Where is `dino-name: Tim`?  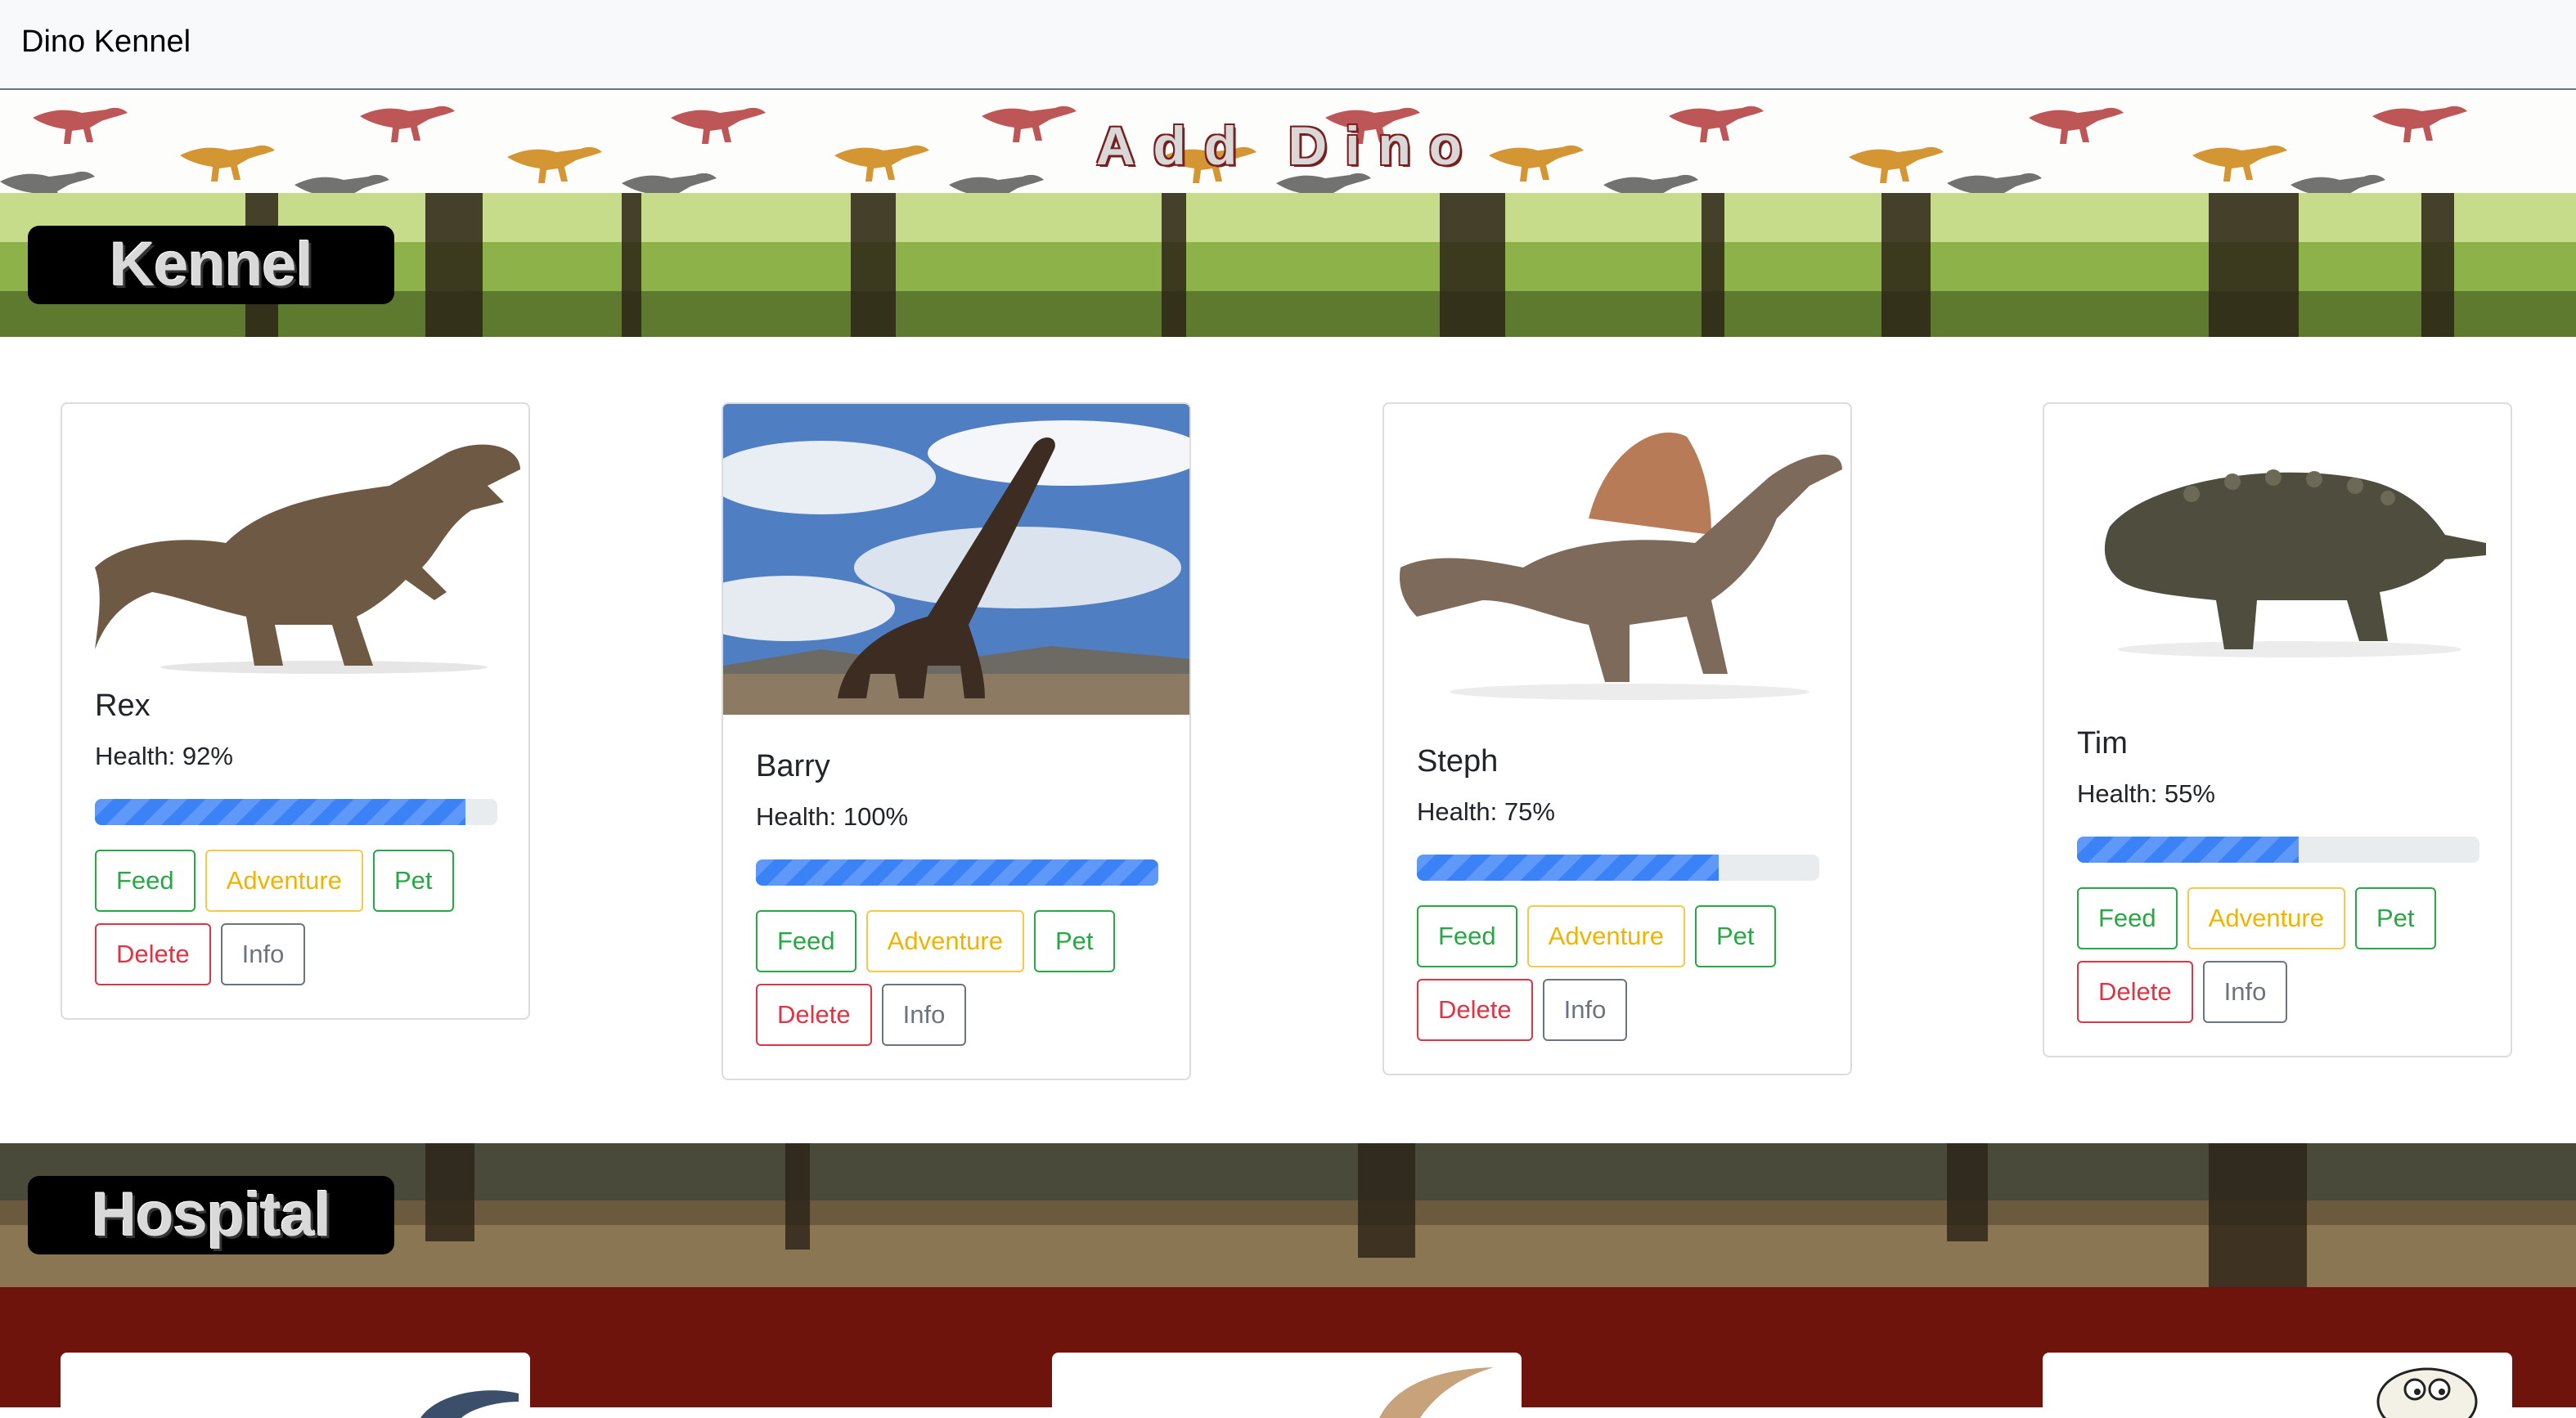 dino-name: Tim is located at coordinates (2102, 744).